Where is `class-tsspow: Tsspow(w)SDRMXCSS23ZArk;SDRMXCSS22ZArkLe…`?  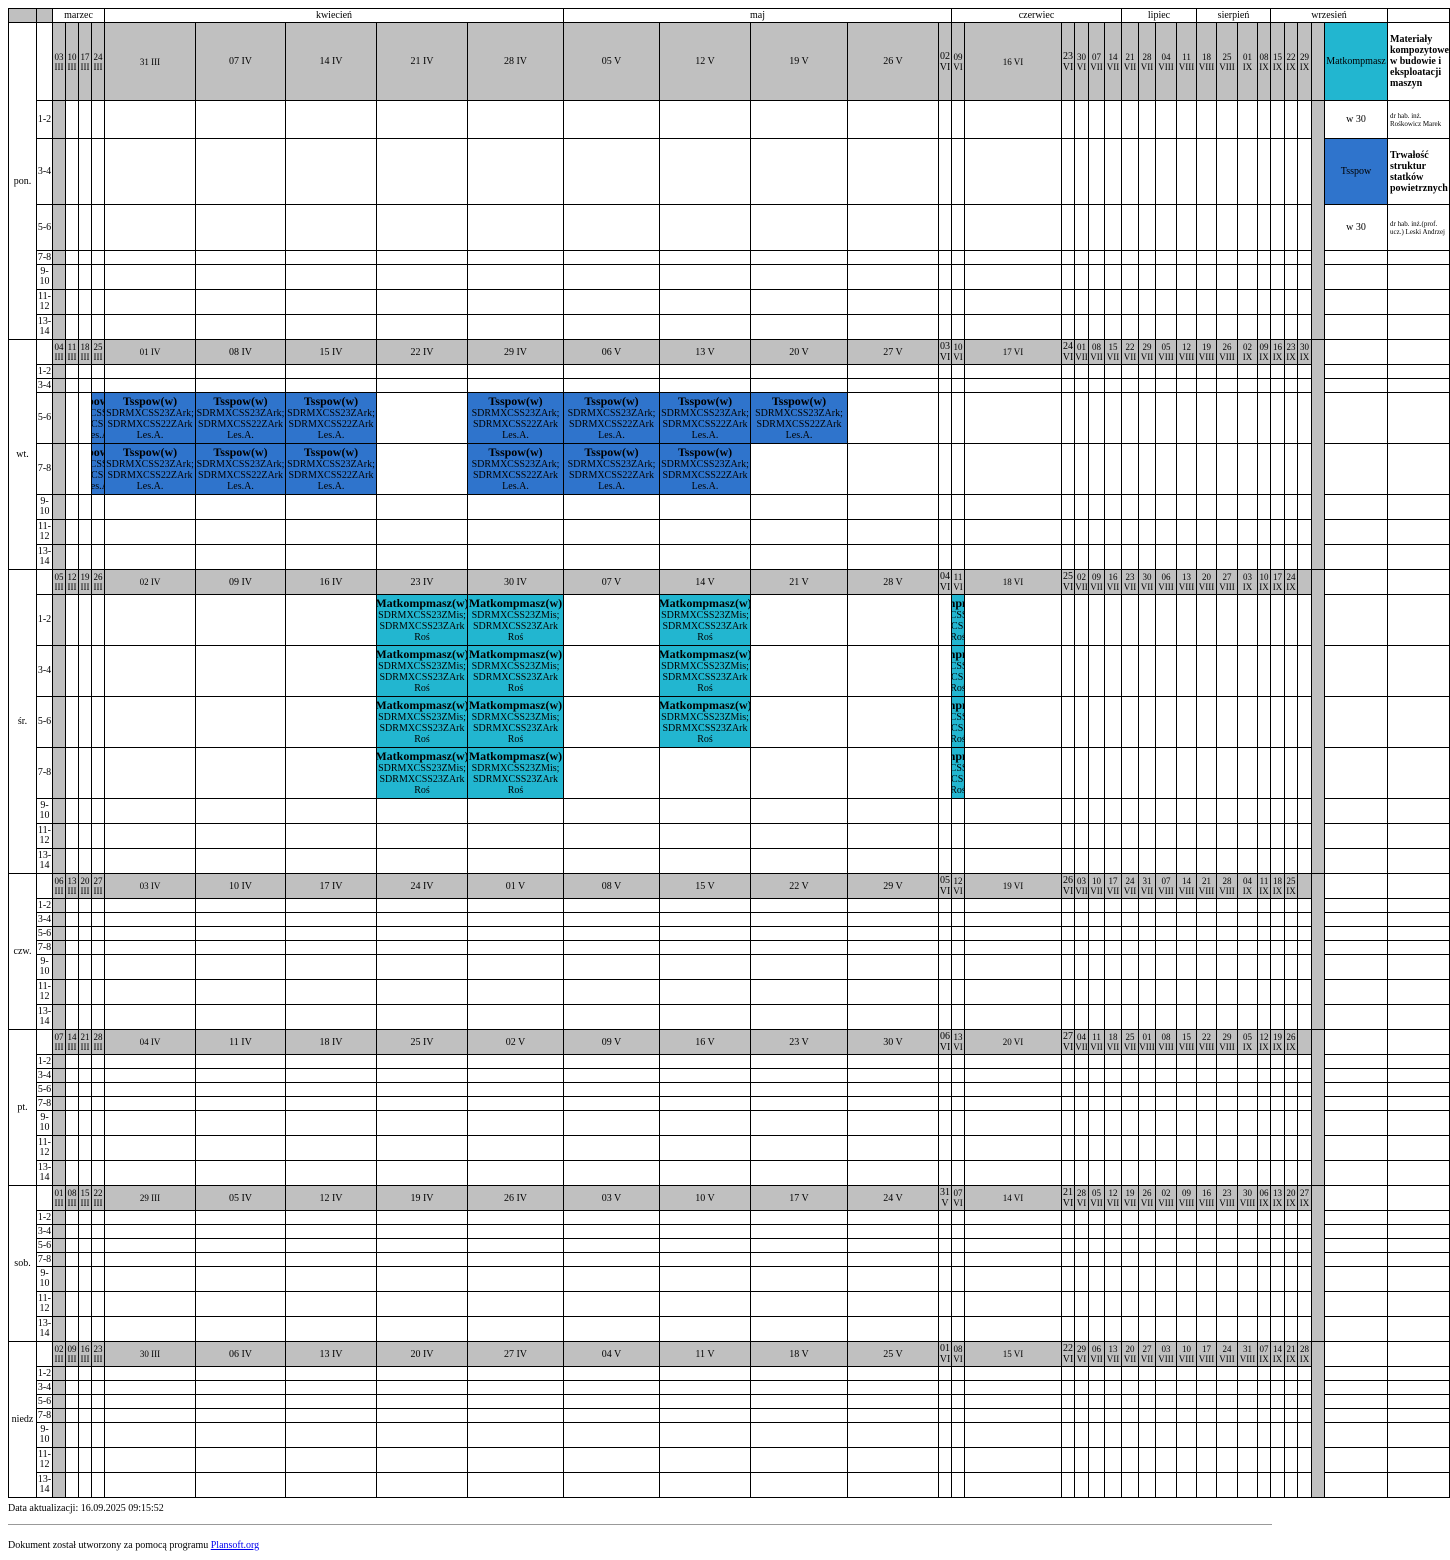
class-tsspow: Tsspow(w)SDRMXCSS23ZArk;SDRMXCSS22ZArkLe… is located at coordinates (240, 418).